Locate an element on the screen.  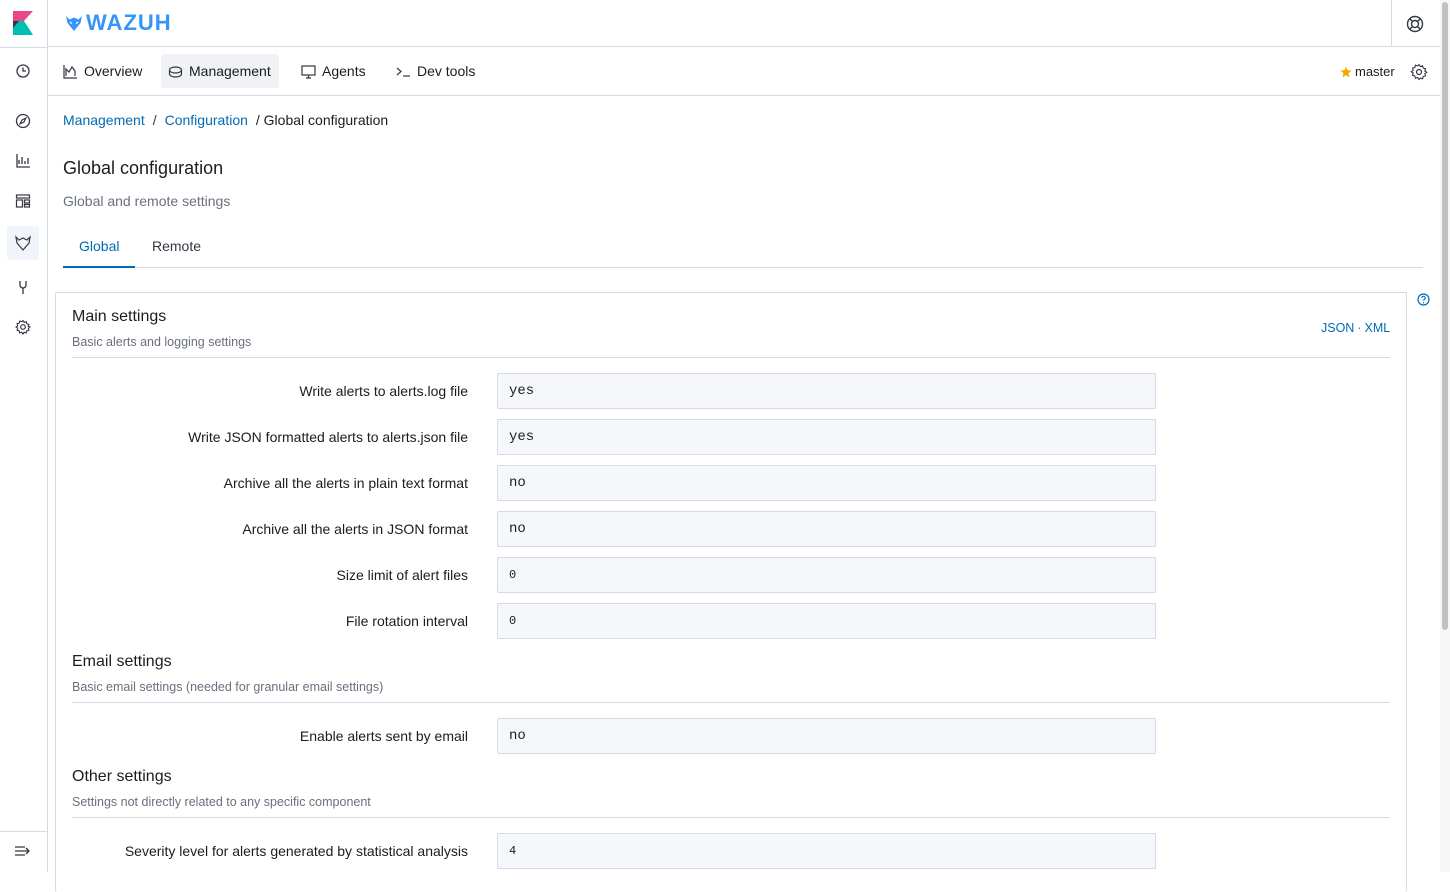
cluster-node-selector: master is located at coordinates (1367, 71).